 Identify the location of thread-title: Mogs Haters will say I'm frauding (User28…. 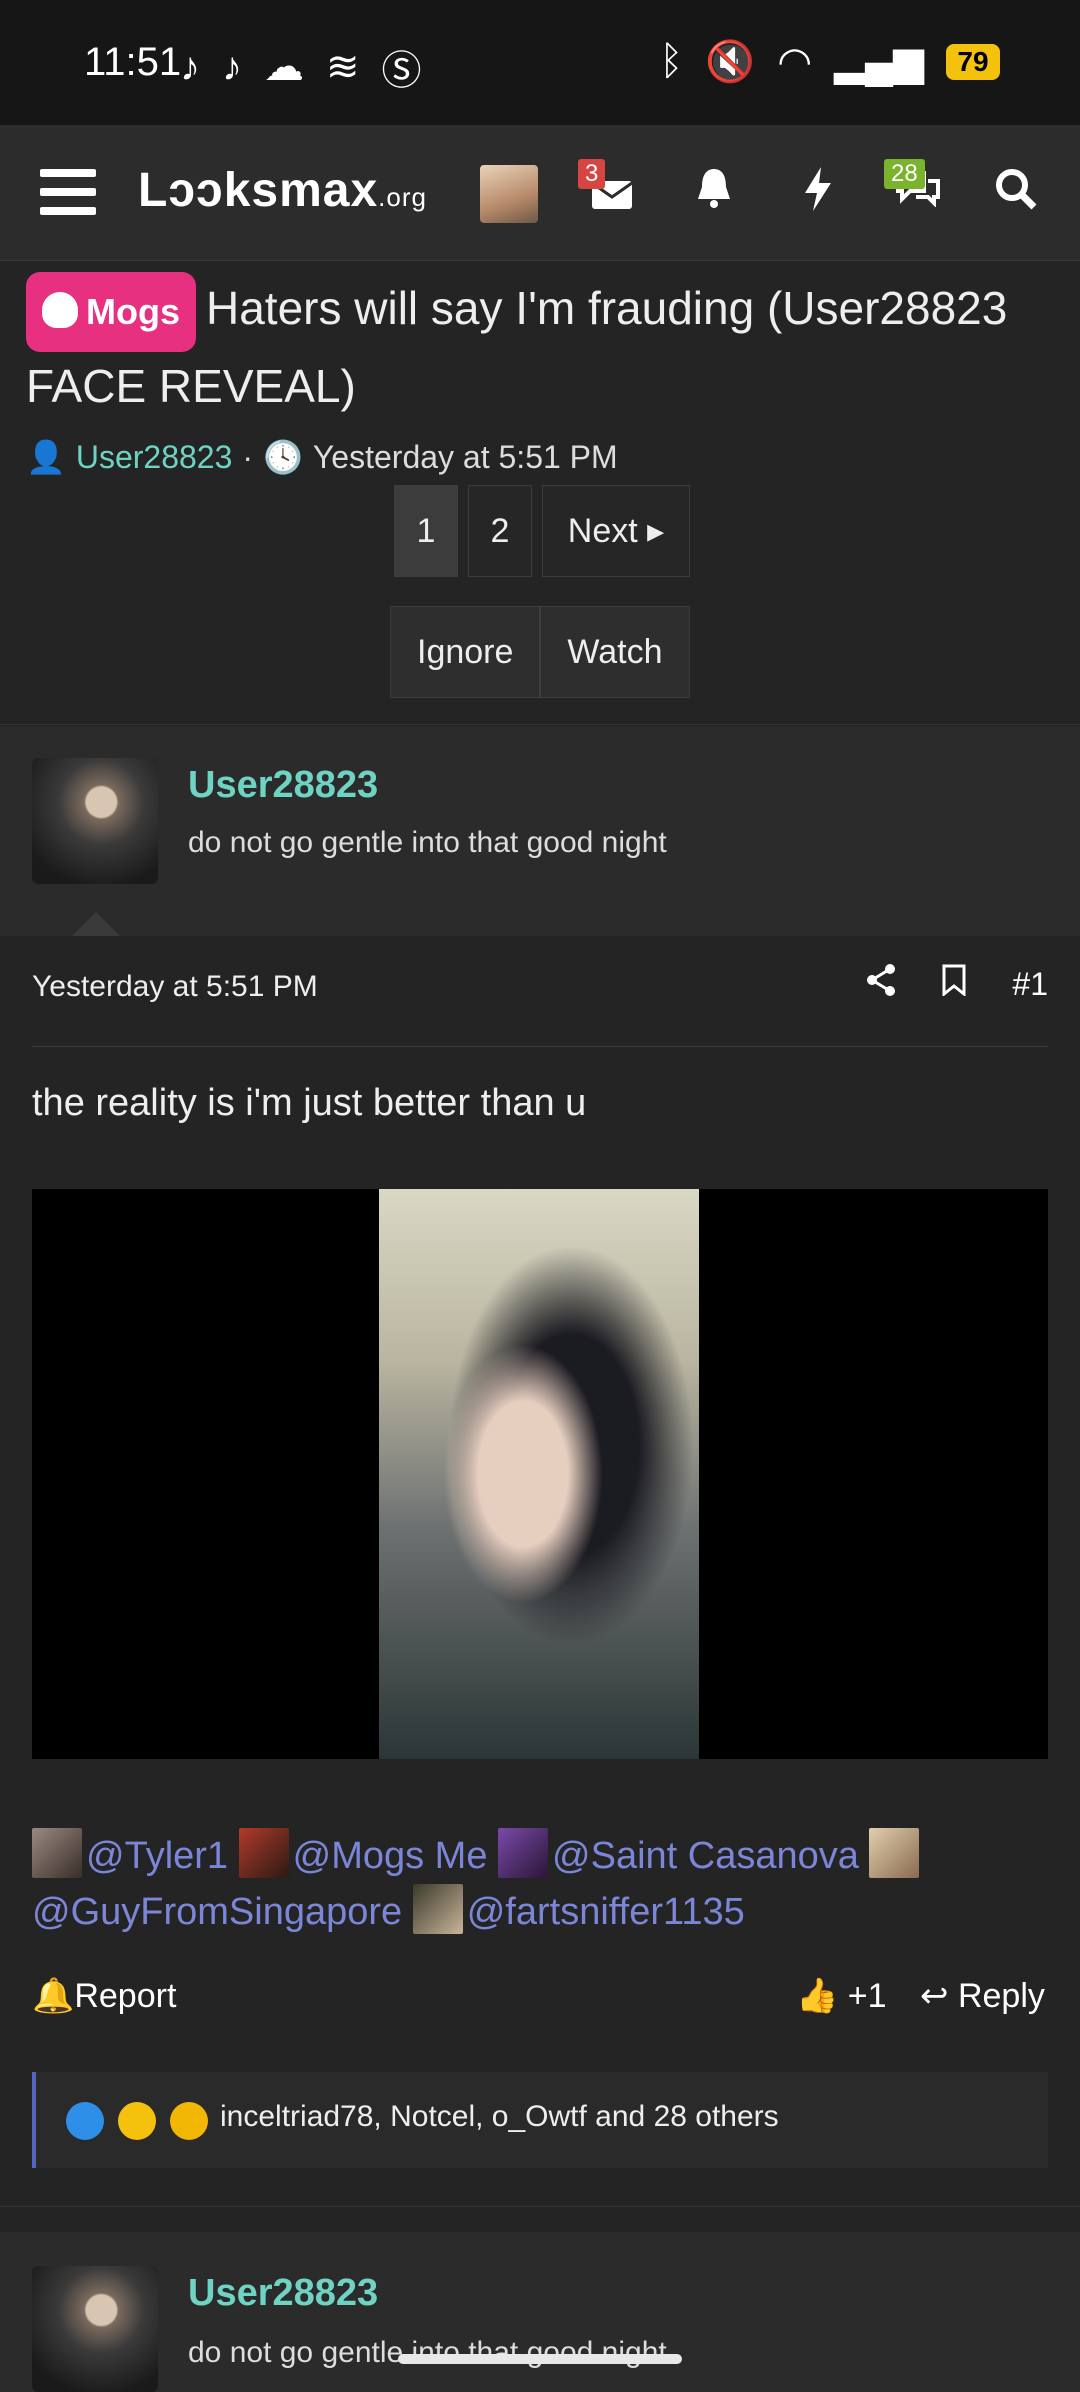
(541, 346).